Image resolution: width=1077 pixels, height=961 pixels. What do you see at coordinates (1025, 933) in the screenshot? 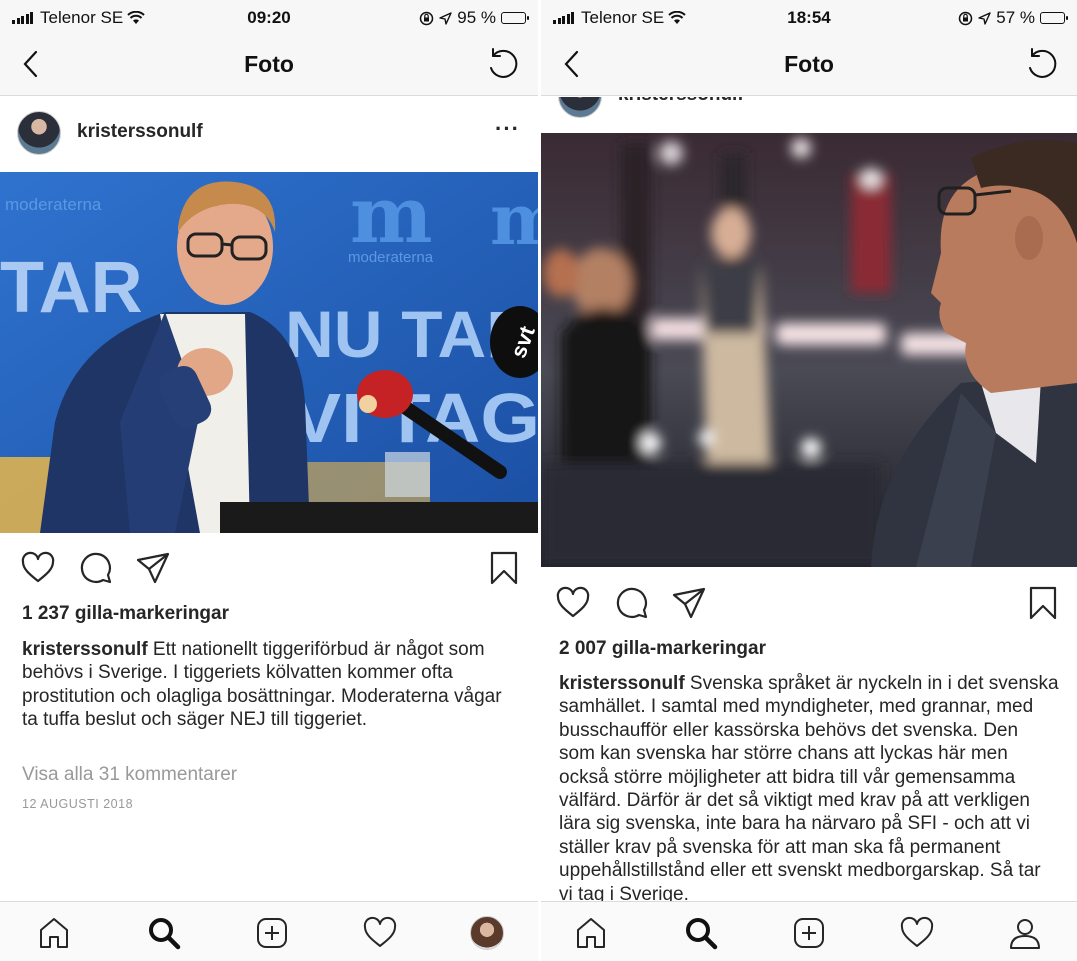
I see `profile-icon` at bounding box center [1025, 933].